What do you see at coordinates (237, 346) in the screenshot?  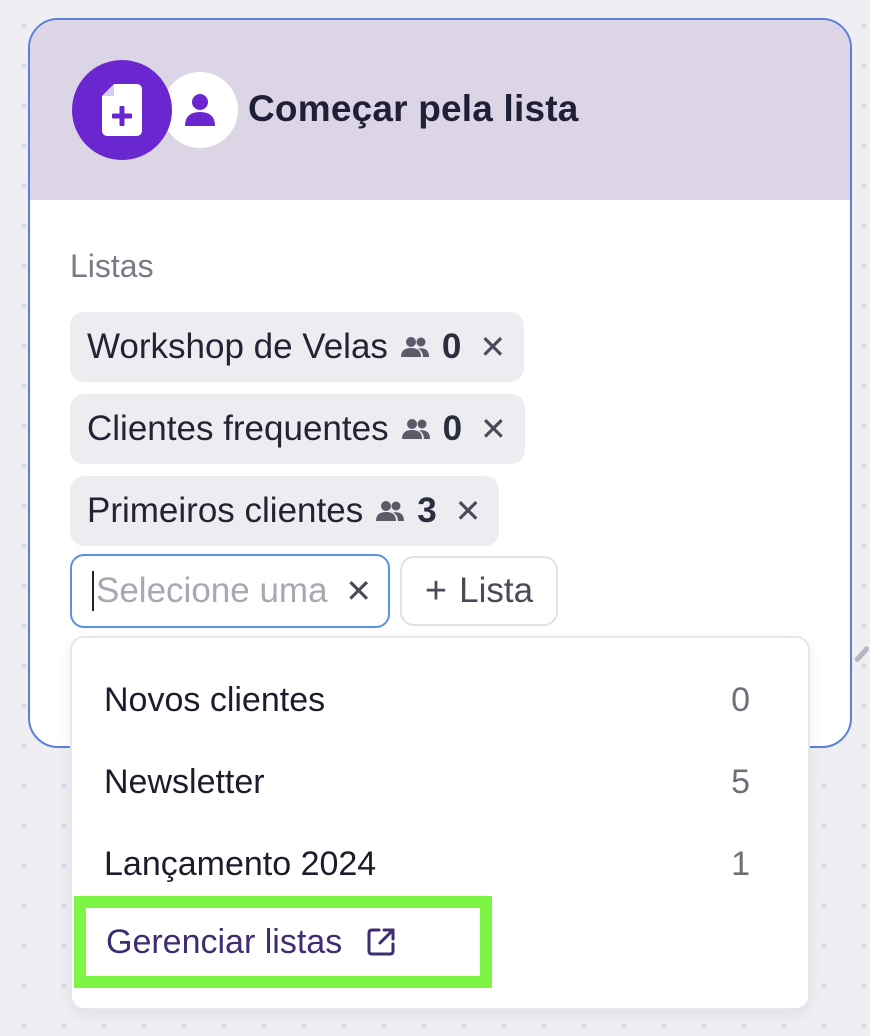 I see `chip-name: Workshop de Velas` at bounding box center [237, 346].